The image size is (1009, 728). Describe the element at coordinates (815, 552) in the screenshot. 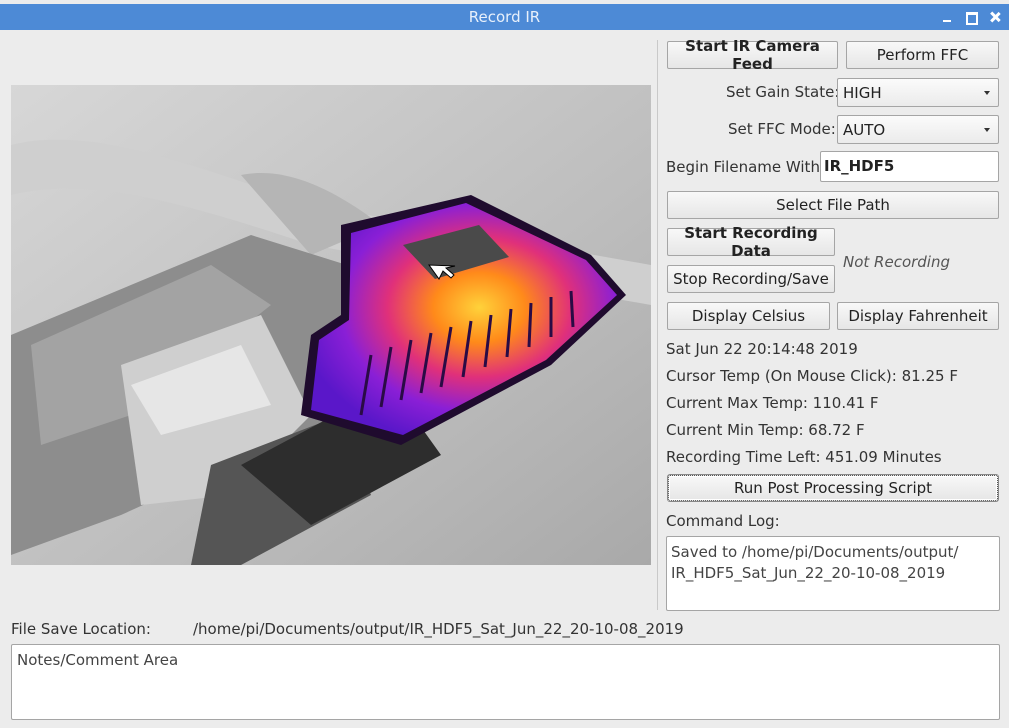

I see `command-log-line: Saved to /home/pi/Documents/output/` at that location.